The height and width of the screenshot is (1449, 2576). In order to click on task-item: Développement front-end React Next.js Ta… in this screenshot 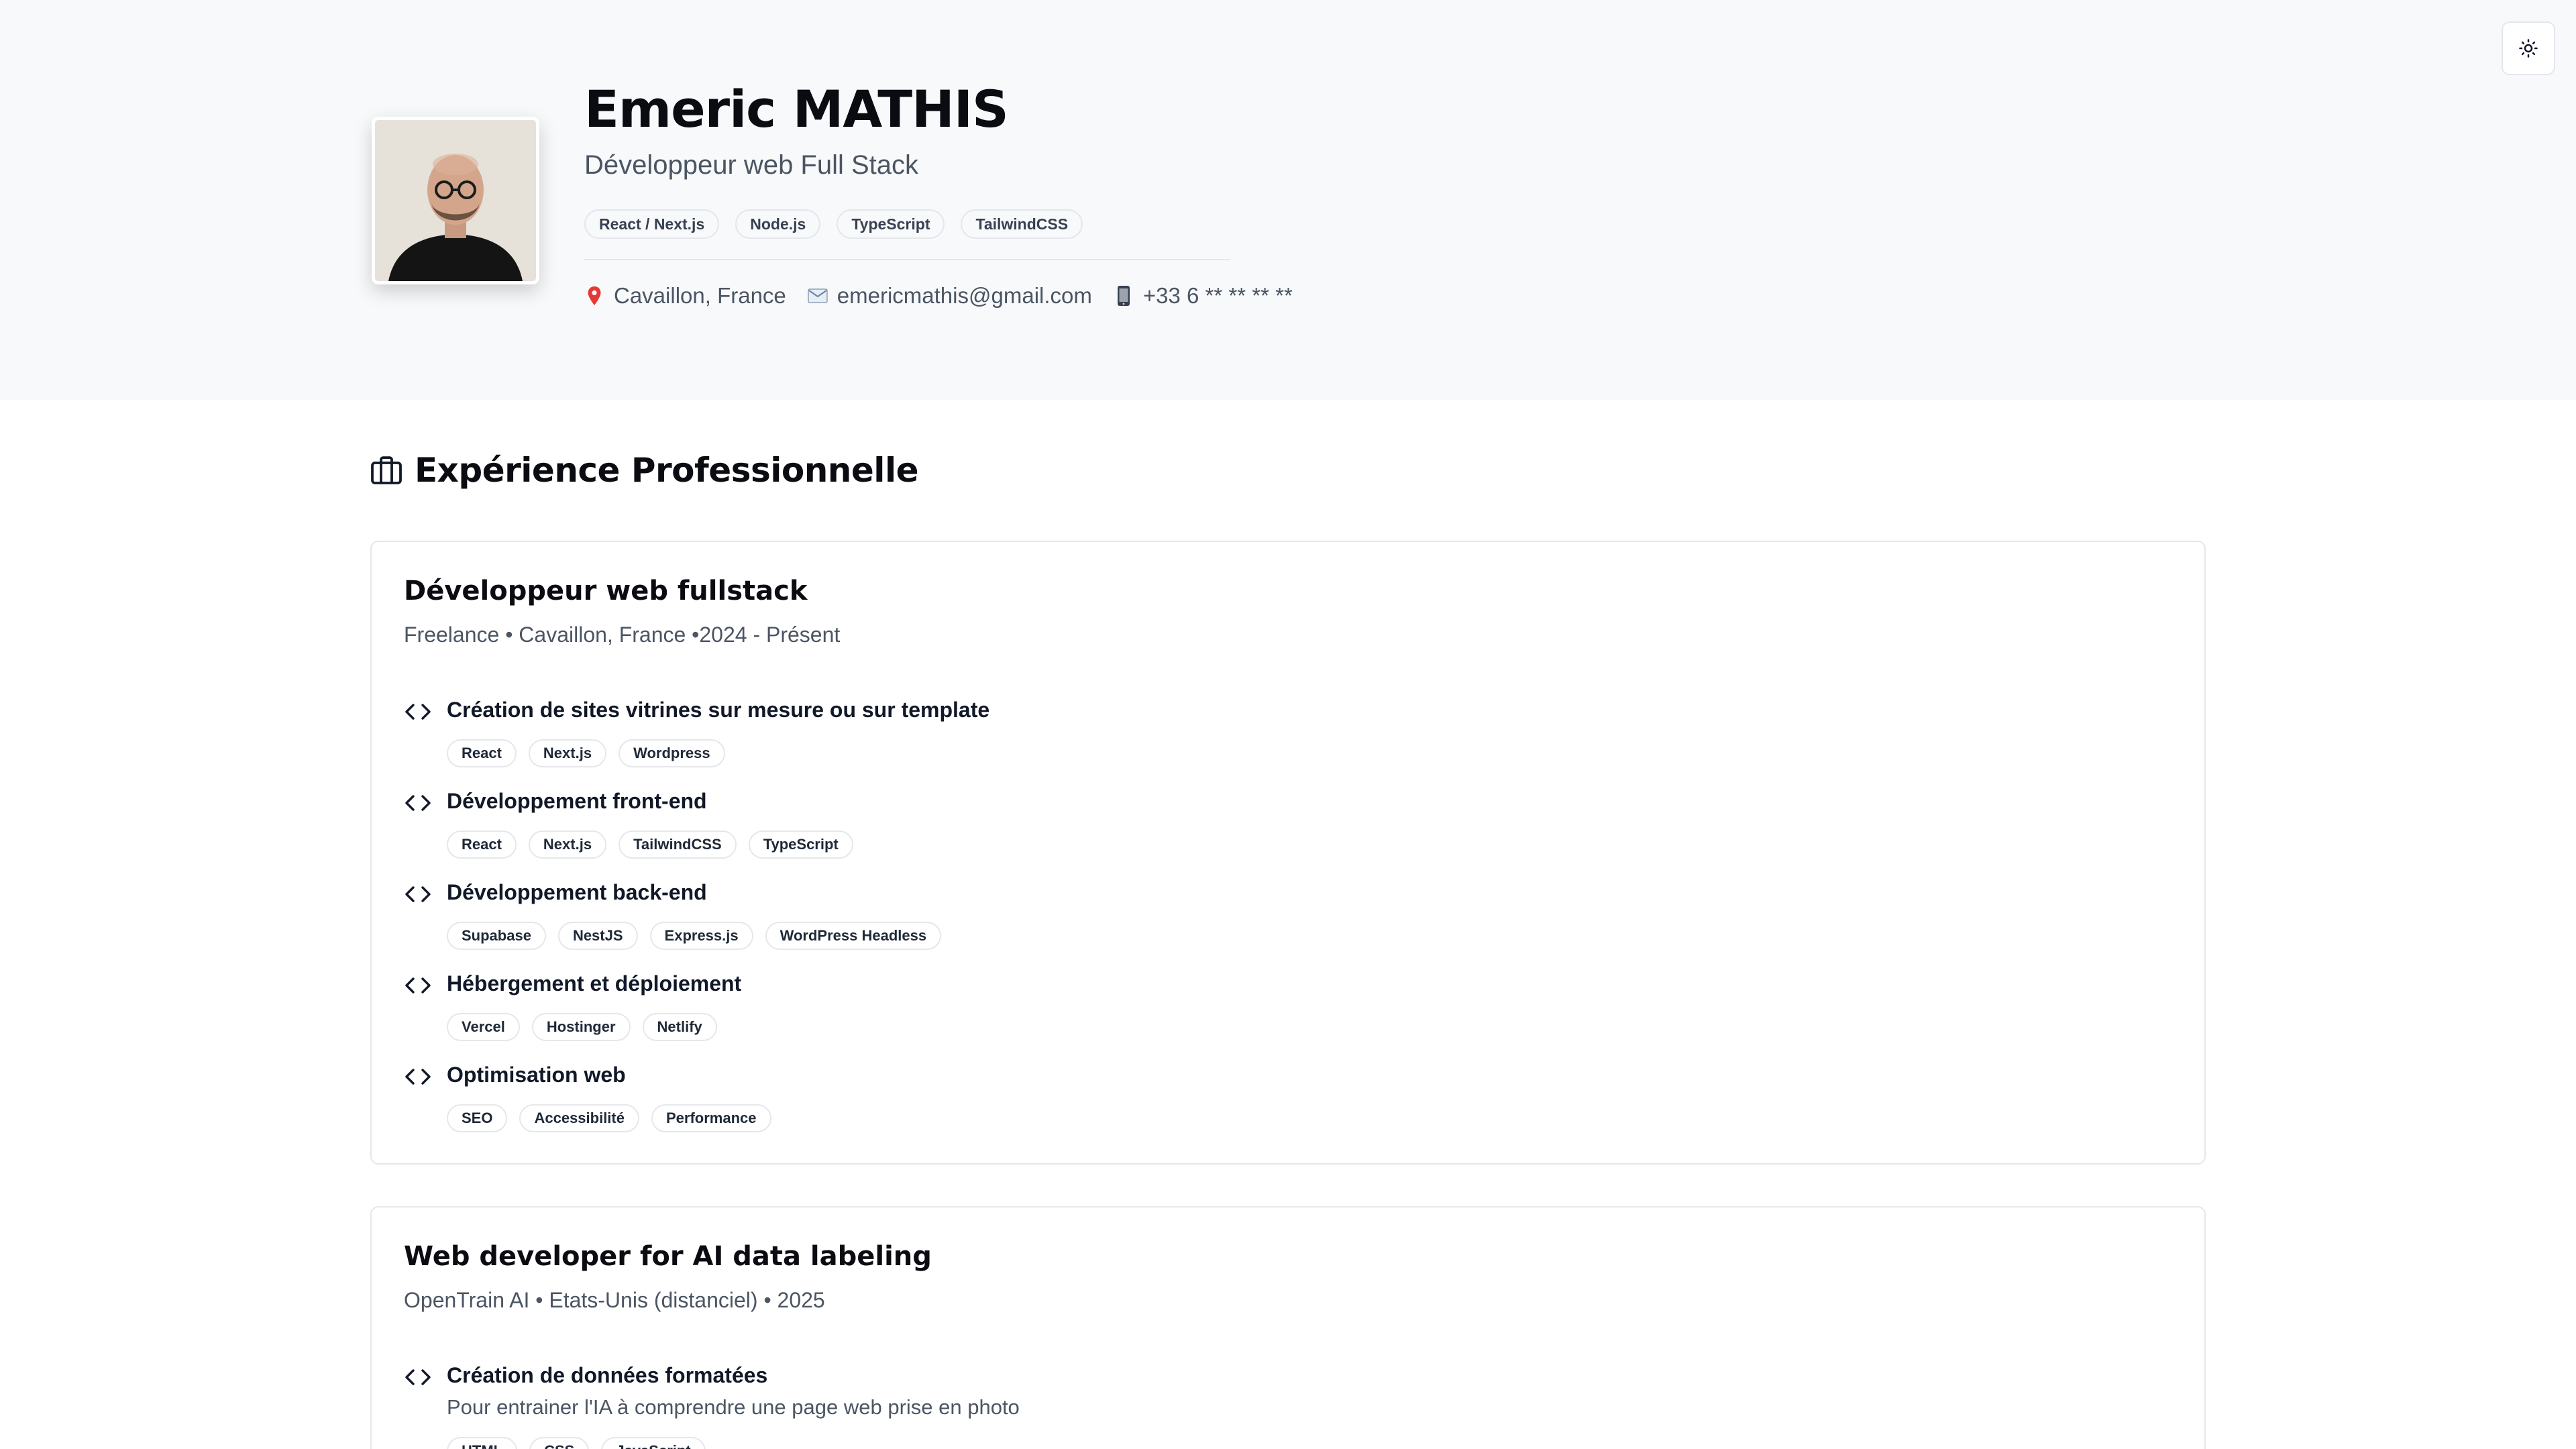, I will do `click(1276, 834)`.